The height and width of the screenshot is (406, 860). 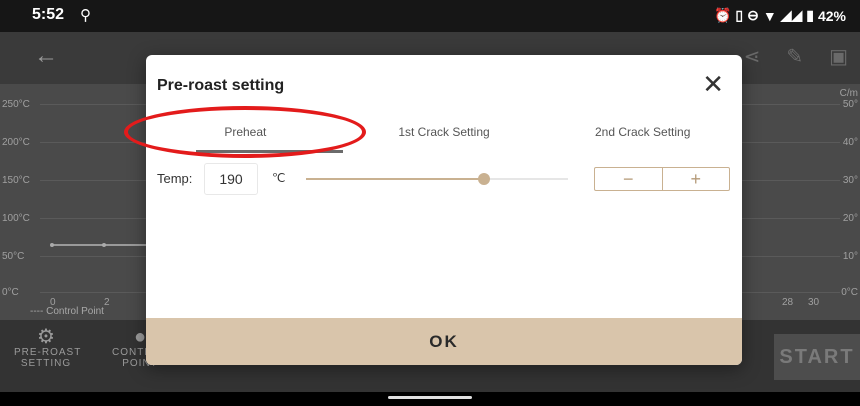 I want to click on temp-input: 190, so click(x=231, y=179).